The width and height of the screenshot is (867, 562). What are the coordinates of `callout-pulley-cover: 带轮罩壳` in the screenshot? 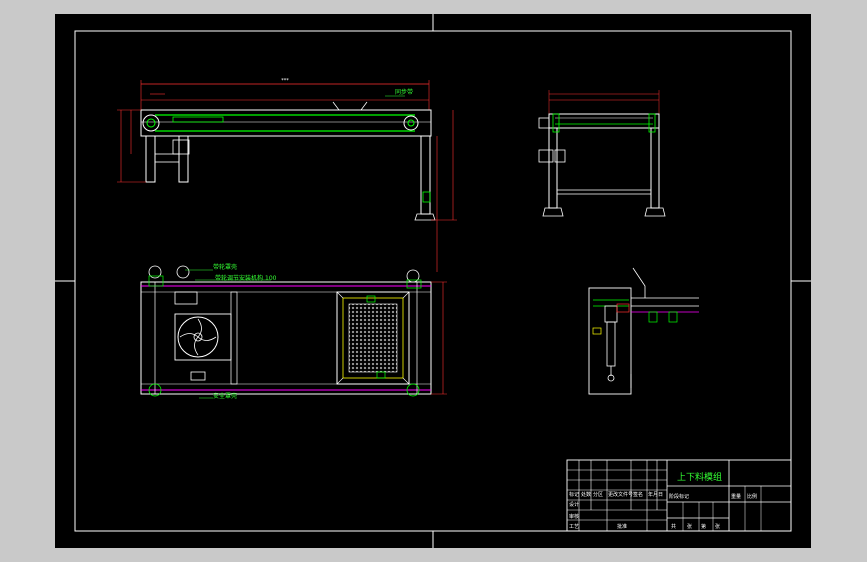 It's located at (225, 267).